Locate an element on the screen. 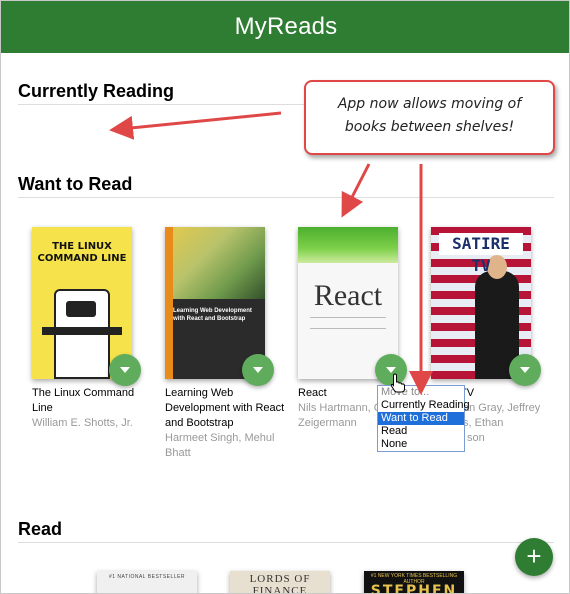 The image size is (570, 594). arrow-to-currently-reading is located at coordinates (195, 125).